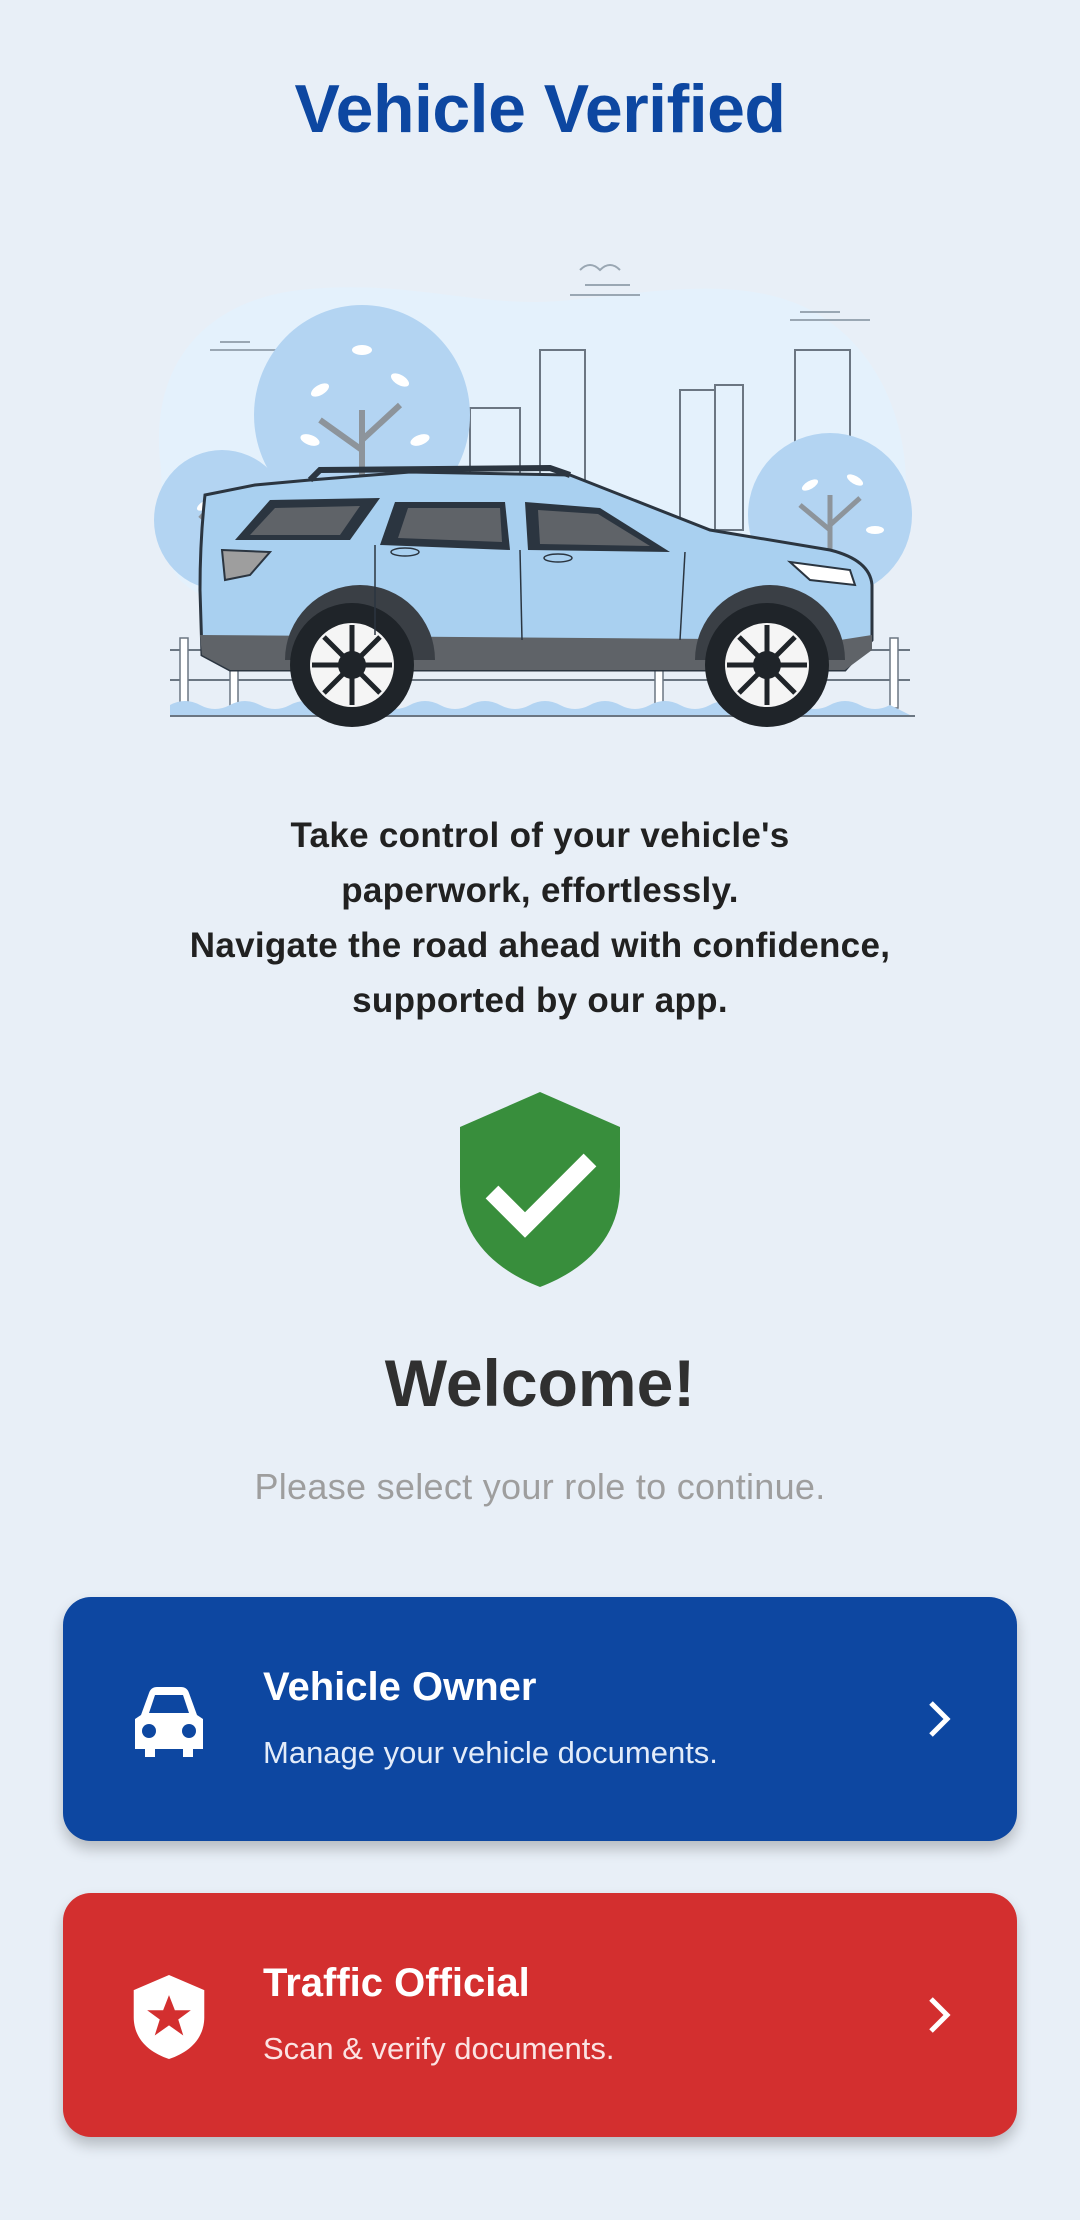 The width and height of the screenshot is (1080, 2220). Describe the element at coordinates (540, 1383) in the screenshot. I see `welcome-title: Welcome!` at that location.